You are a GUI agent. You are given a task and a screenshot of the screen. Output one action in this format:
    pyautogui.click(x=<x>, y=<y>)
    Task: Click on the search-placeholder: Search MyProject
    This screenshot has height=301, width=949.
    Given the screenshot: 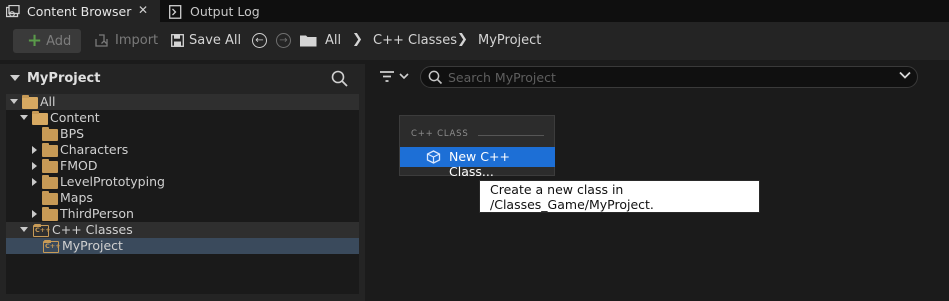 What is the action you would take?
    pyautogui.click(x=502, y=77)
    